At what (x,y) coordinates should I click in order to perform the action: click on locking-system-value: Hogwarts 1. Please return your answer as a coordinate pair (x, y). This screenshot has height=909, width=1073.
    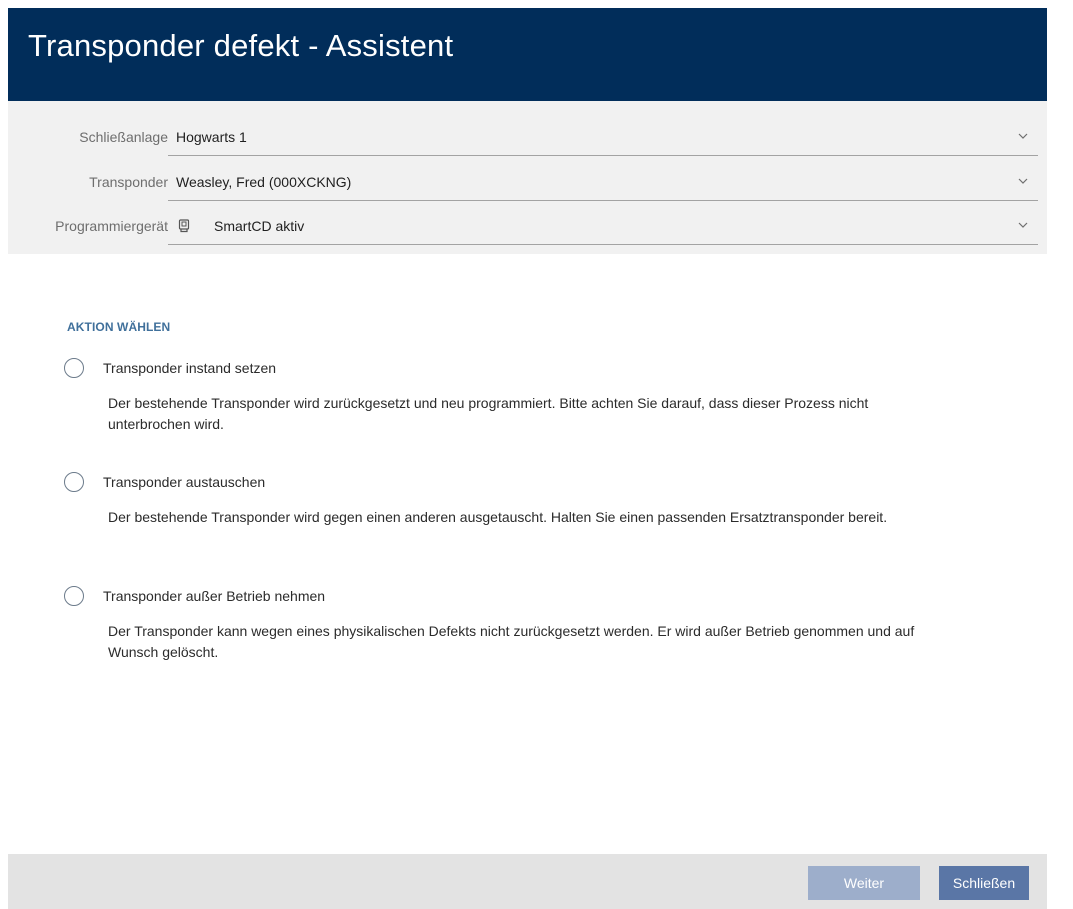
    Looking at the image, I should click on (211, 137).